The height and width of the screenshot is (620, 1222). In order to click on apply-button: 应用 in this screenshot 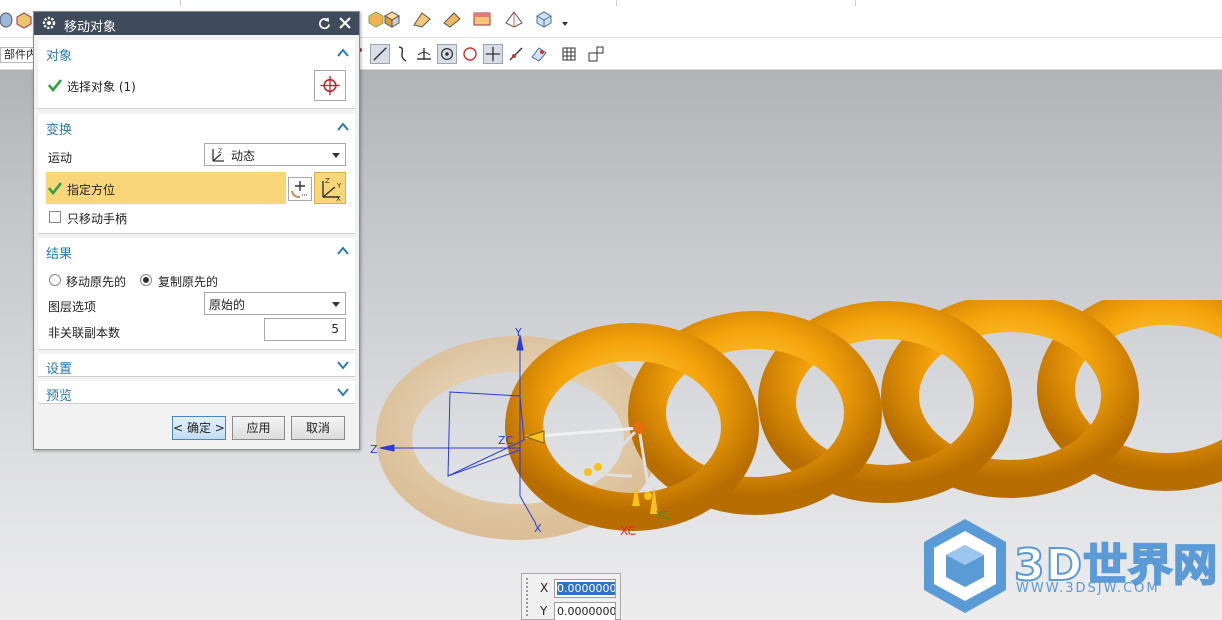, I will do `click(258, 428)`.